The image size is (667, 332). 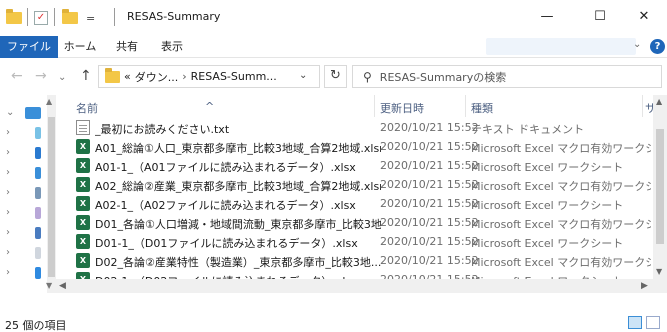 I want to click on recent-locations-chevron-icon: ⌄, so click(x=62, y=78).